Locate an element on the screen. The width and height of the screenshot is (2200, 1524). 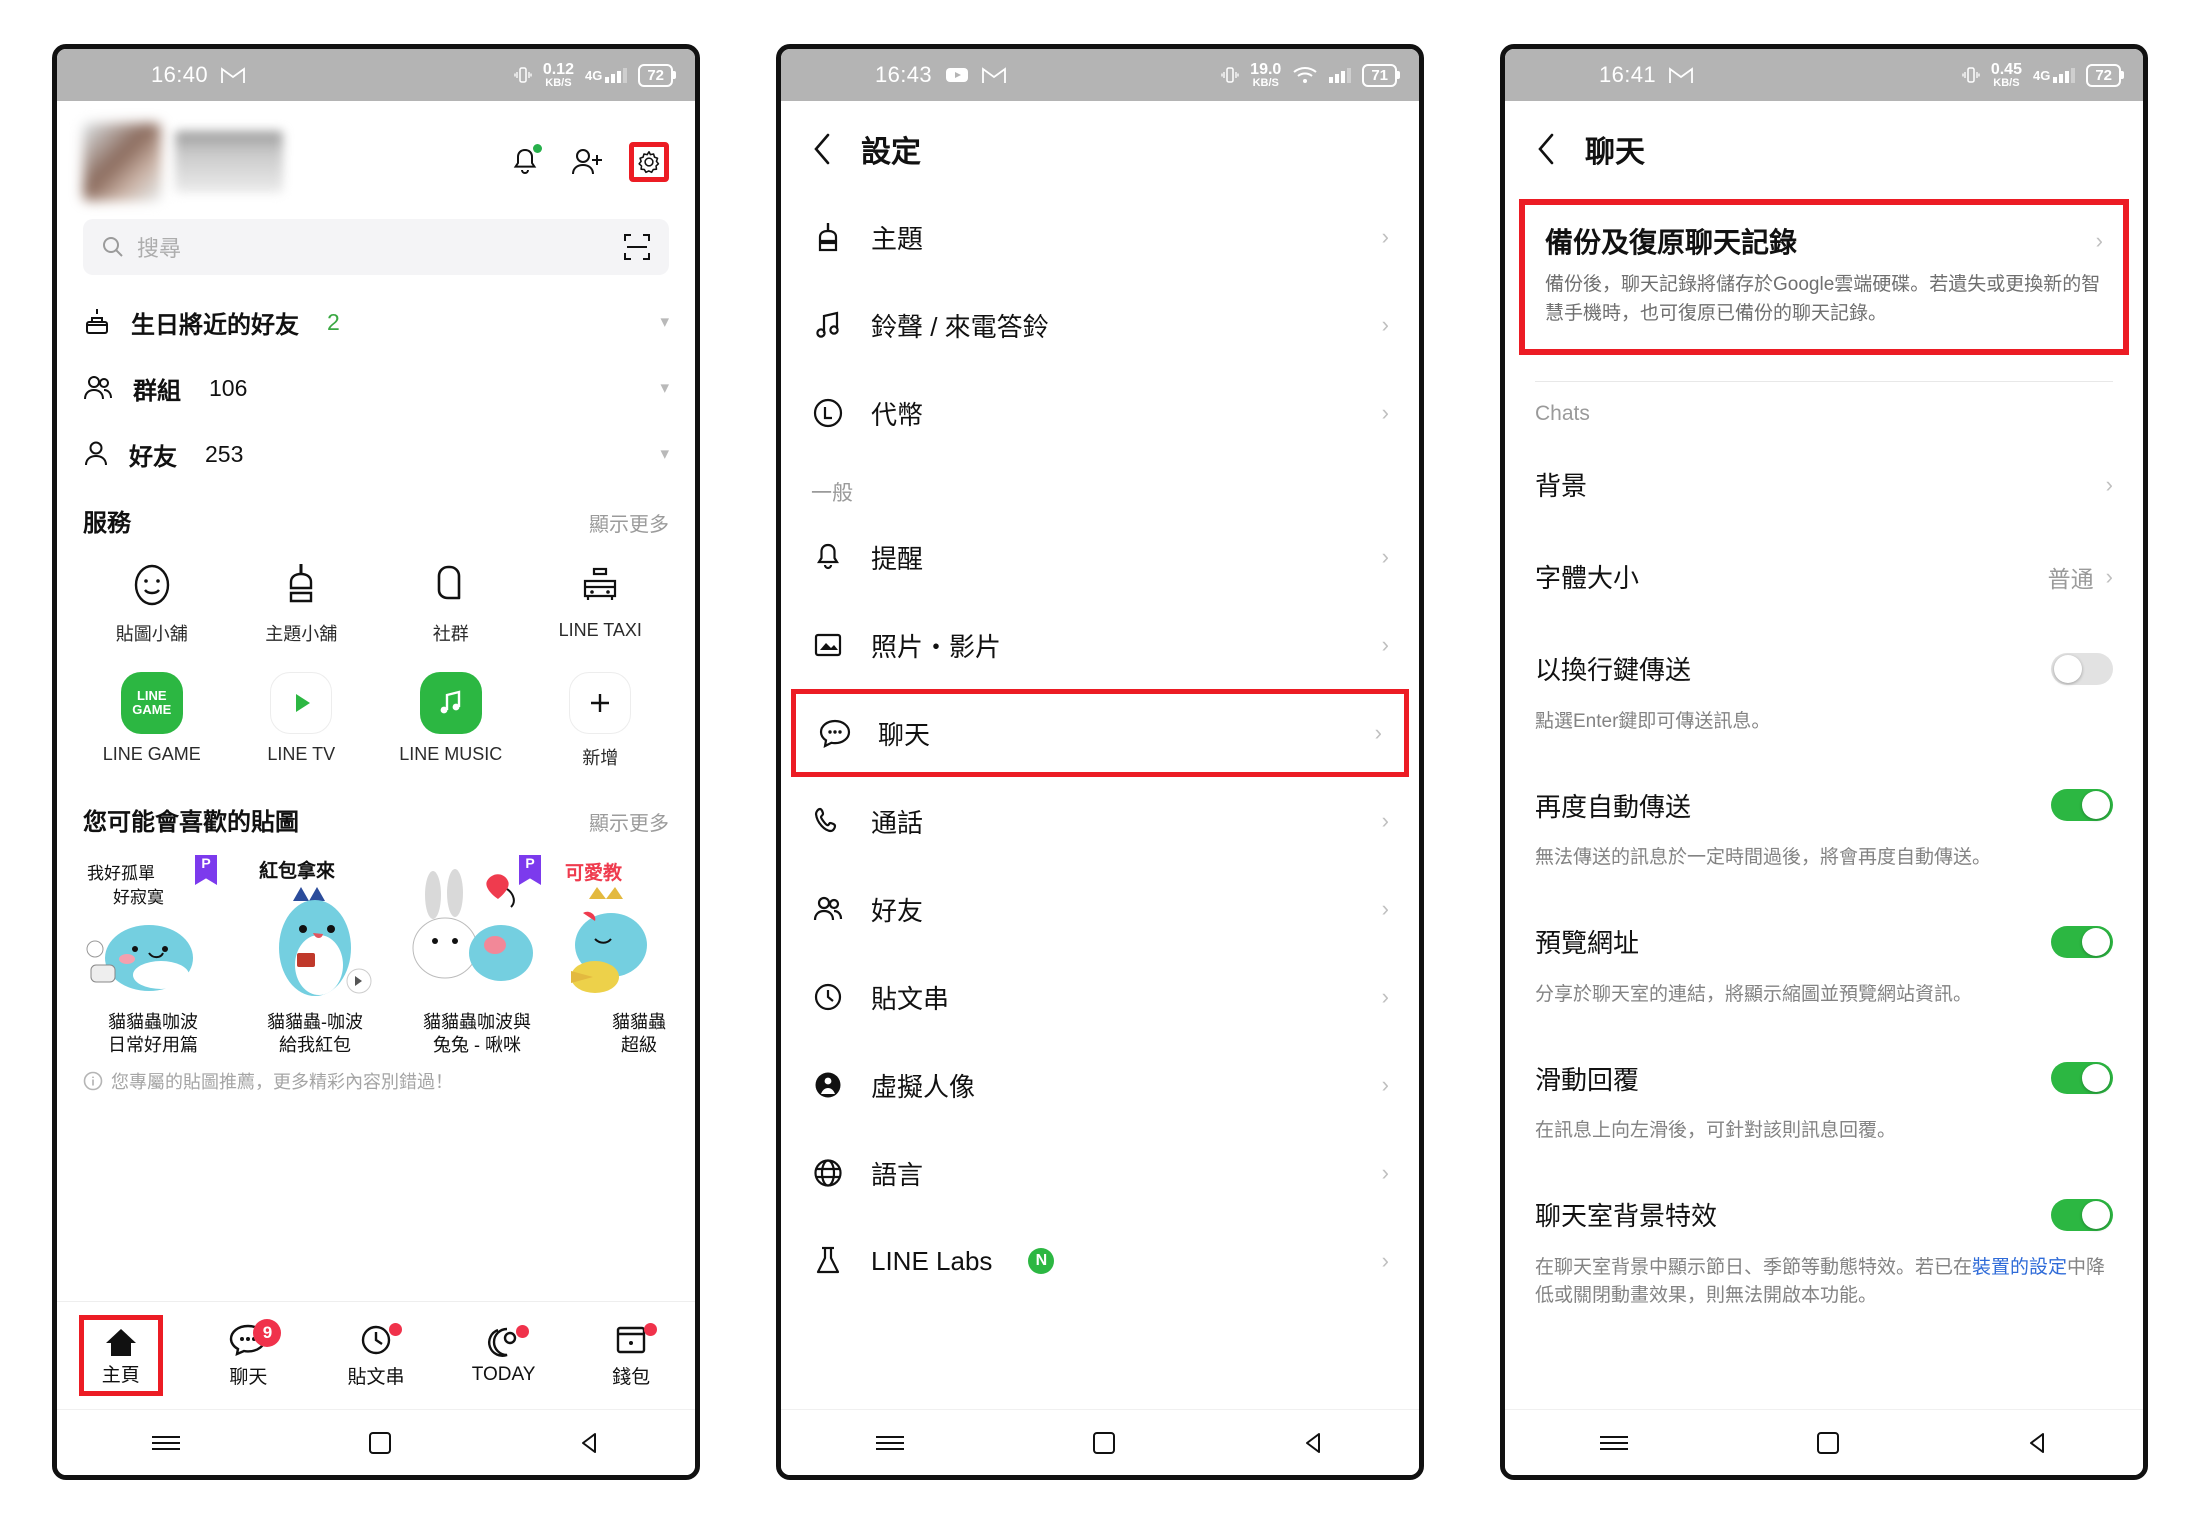
service-line-music: LINE MUSIC is located at coordinates (451, 724).